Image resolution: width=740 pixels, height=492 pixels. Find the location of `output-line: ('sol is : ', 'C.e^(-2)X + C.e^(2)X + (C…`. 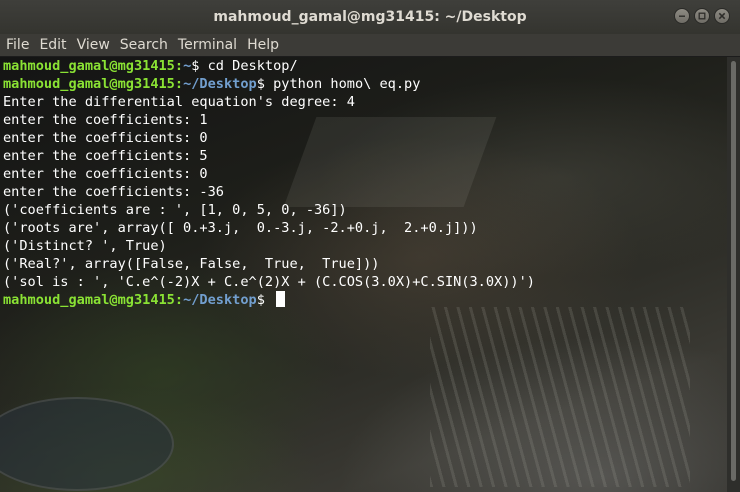

output-line: ('sol is : ', 'C.e^(-2)X + C.e^(2)X + (C… is located at coordinates (269, 282).